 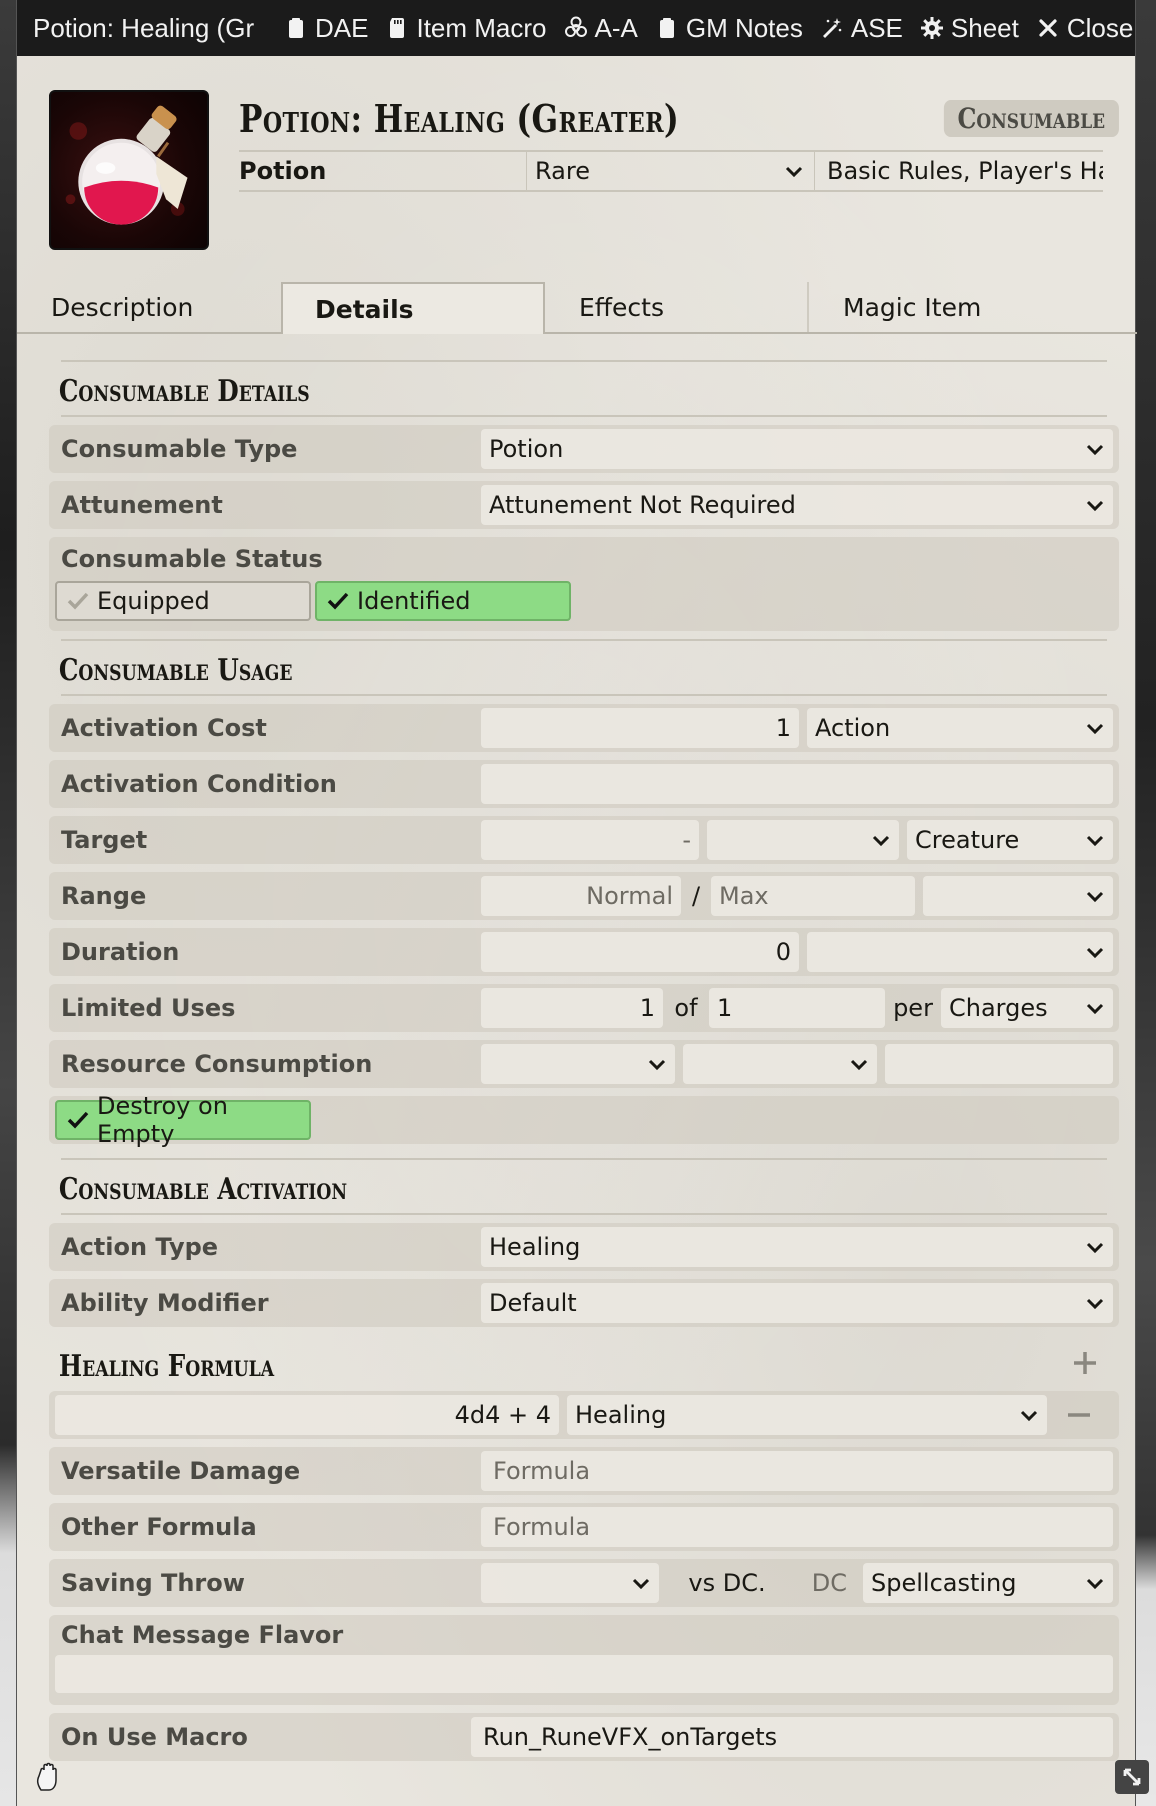 I want to click on tab-description: Description, so click(x=149, y=307).